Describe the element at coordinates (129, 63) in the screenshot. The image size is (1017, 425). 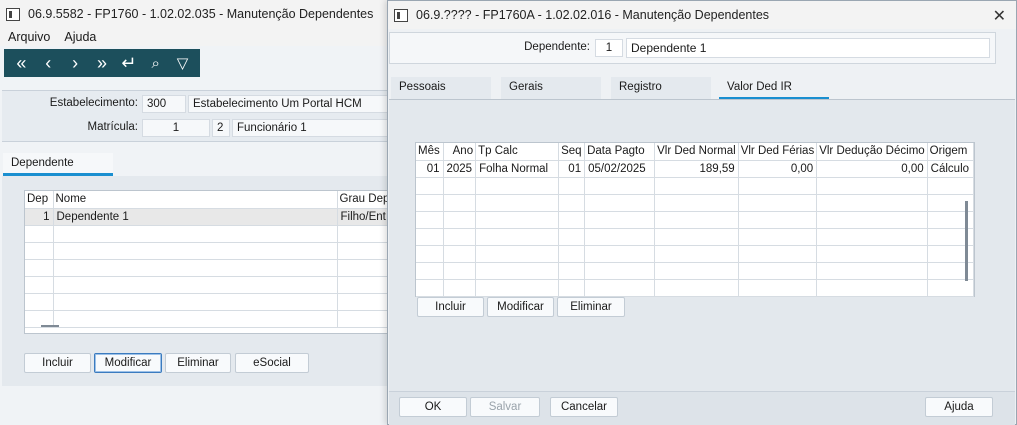
I see `return-icon: ↵` at that location.